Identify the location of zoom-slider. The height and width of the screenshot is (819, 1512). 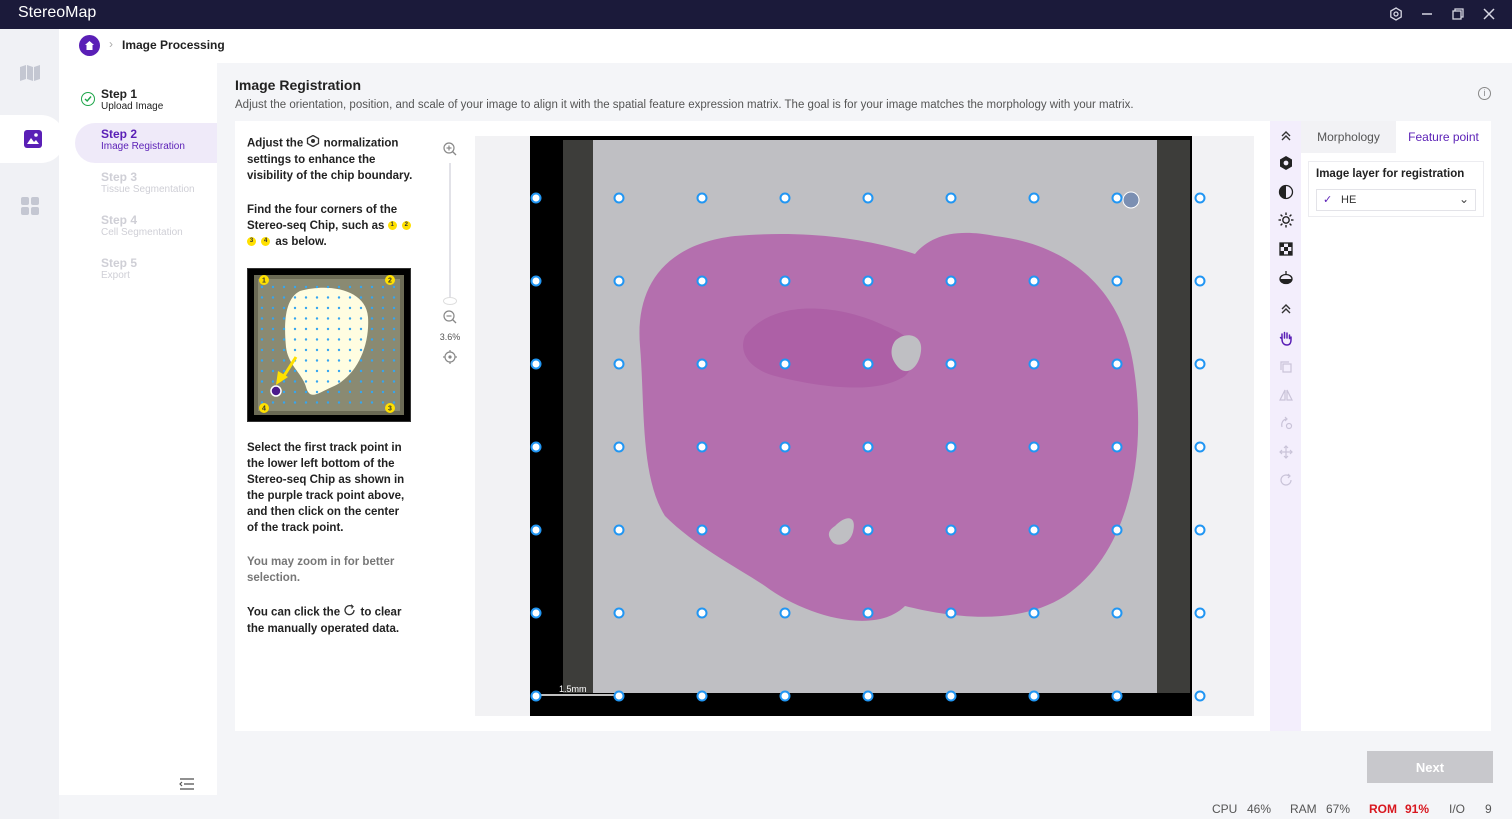
(450, 233).